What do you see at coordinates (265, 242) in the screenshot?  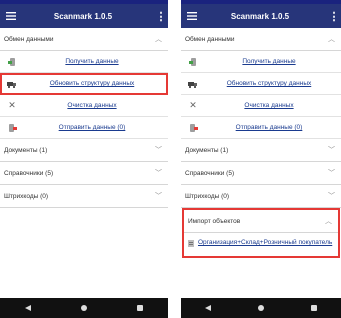 I see `import-item-label: Организация+Склад+Розничный покупатель` at bounding box center [265, 242].